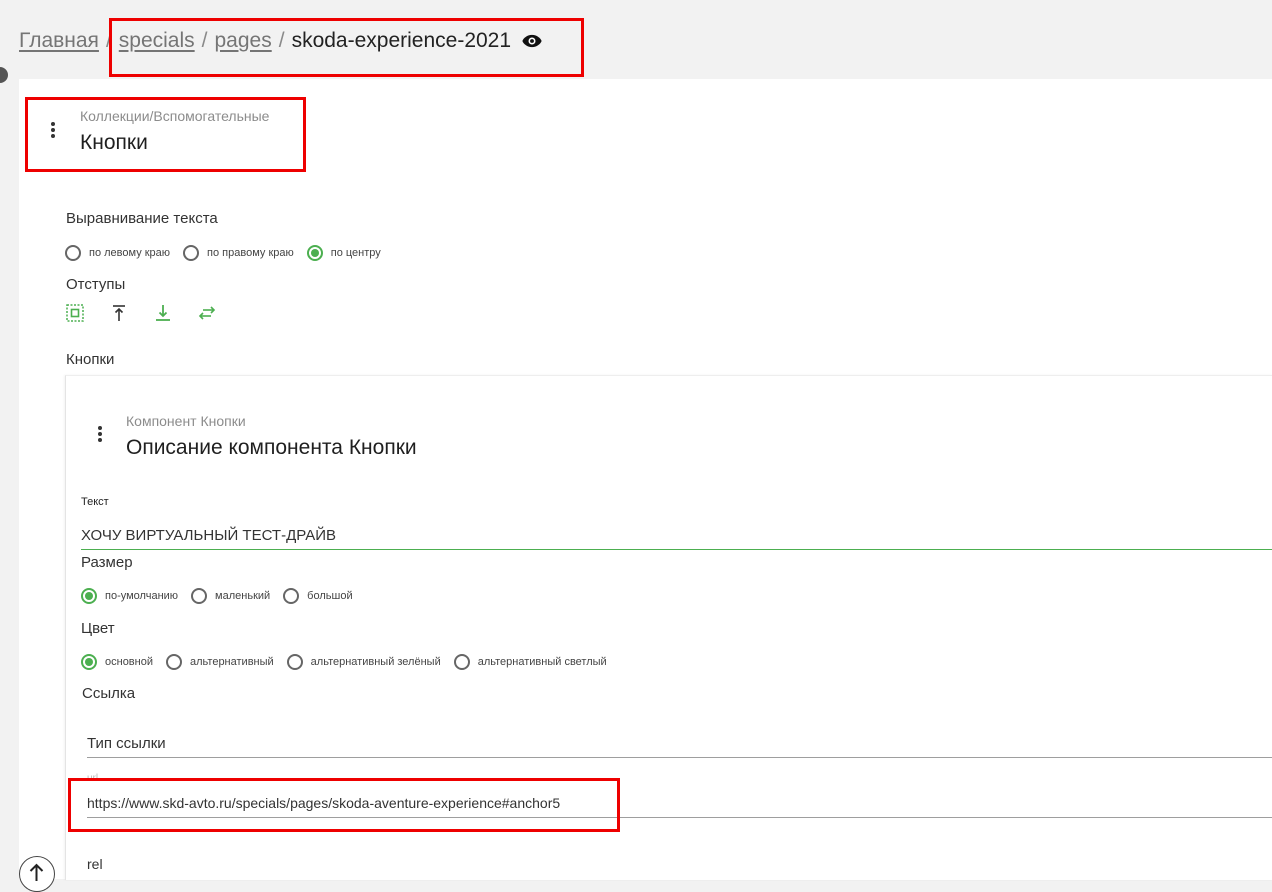  Describe the element at coordinates (461, 662) in the screenshot. I see `radio-color-alt-light` at that location.